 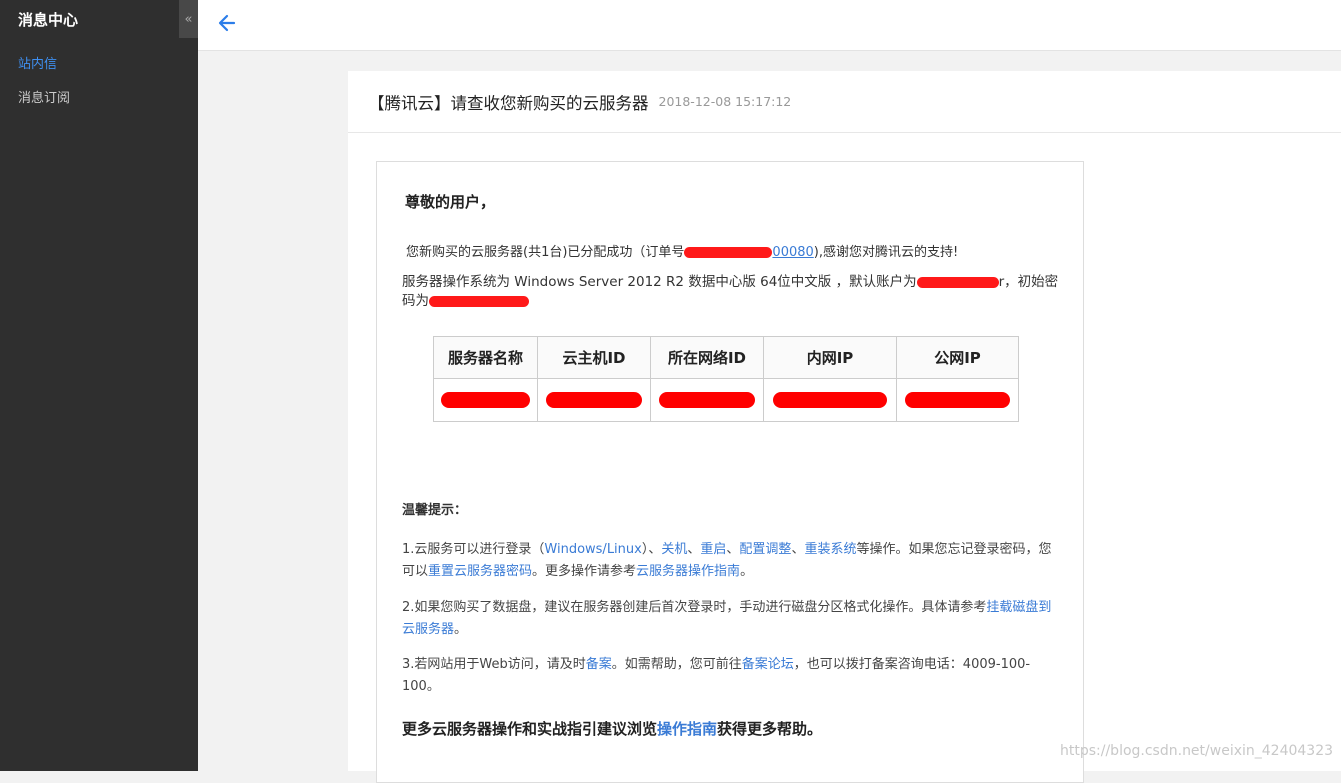 What do you see at coordinates (765, 549) in the screenshot?
I see `link-config-adjust: 配置调整` at bounding box center [765, 549].